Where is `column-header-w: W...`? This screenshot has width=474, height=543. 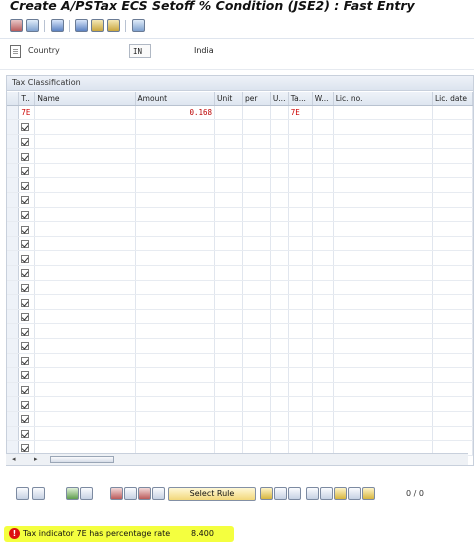 column-header-w: W... is located at coordinates (323, 99).